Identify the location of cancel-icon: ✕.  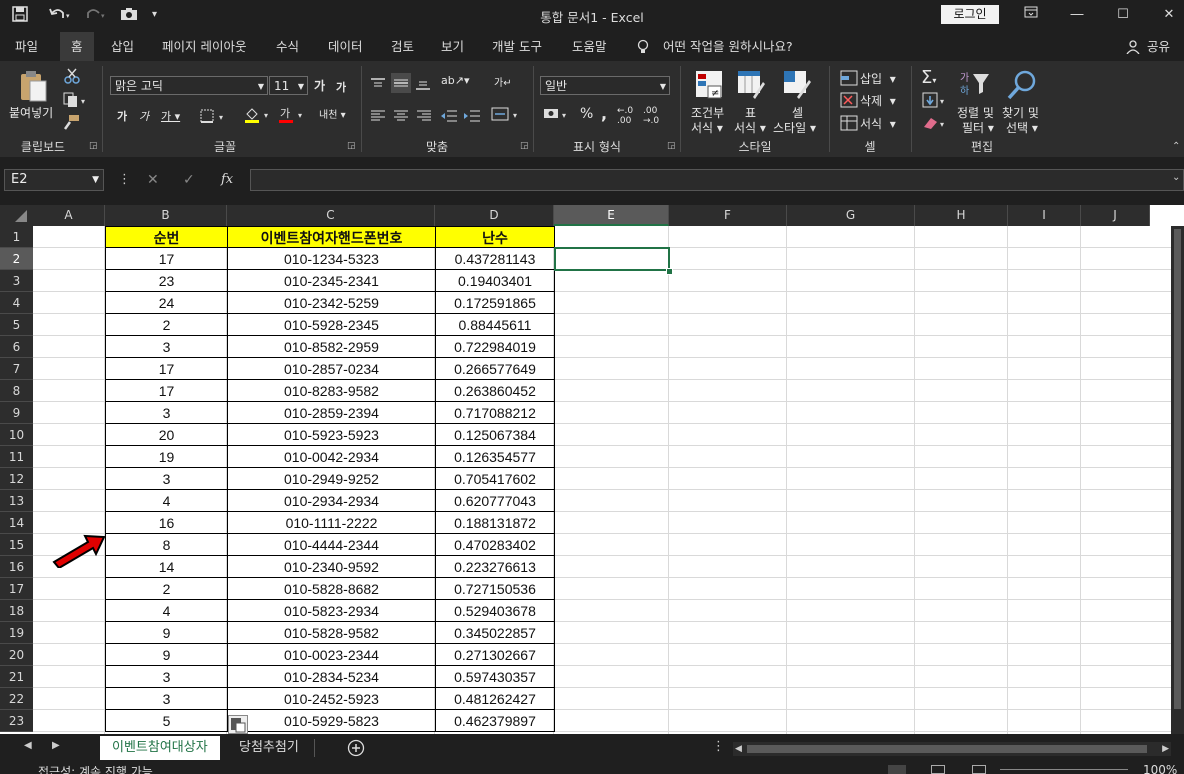
(153, 180).